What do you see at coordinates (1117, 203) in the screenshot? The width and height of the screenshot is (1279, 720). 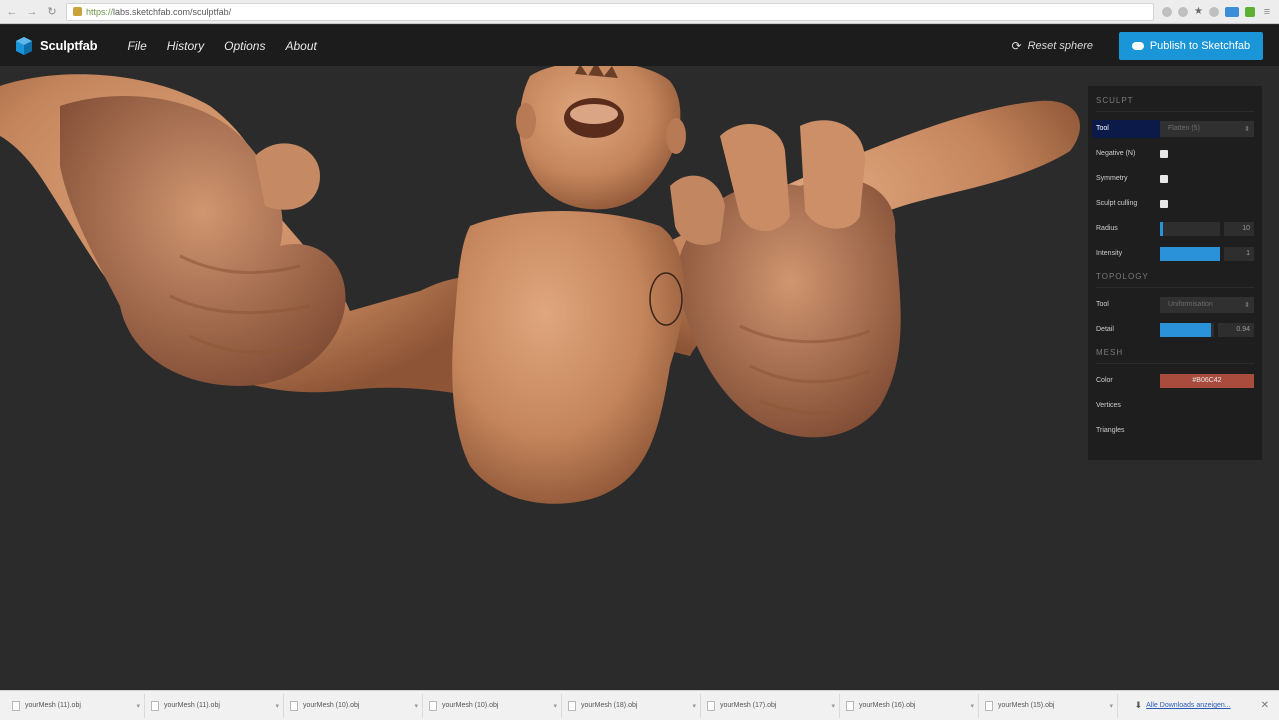 I see `culling-label: Sculpt culling` at bounding box center [1117, 203].